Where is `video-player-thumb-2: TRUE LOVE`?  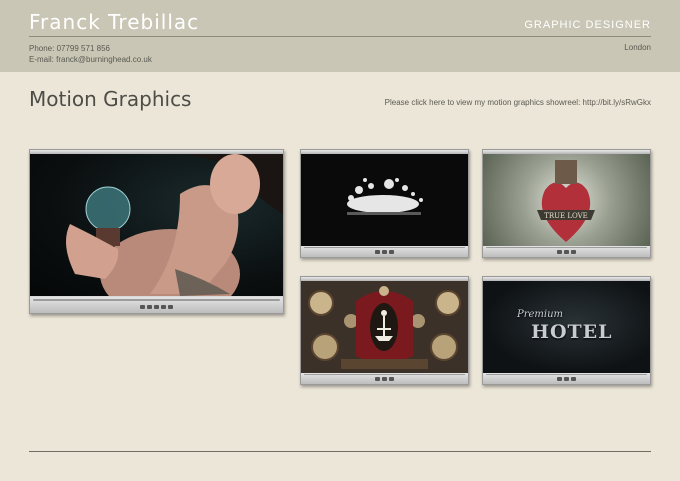
video-player-thumb-2: TRUE LOVE is located at coordinates (566, 203).